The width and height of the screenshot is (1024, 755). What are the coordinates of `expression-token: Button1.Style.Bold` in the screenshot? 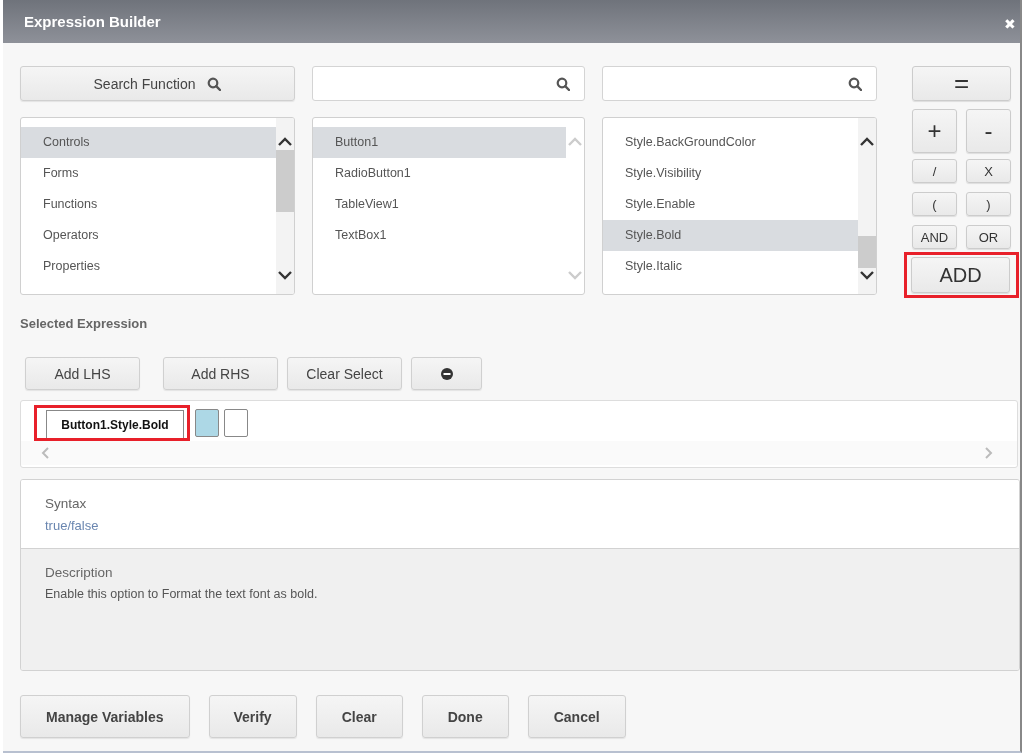 It's located at (115, 424).